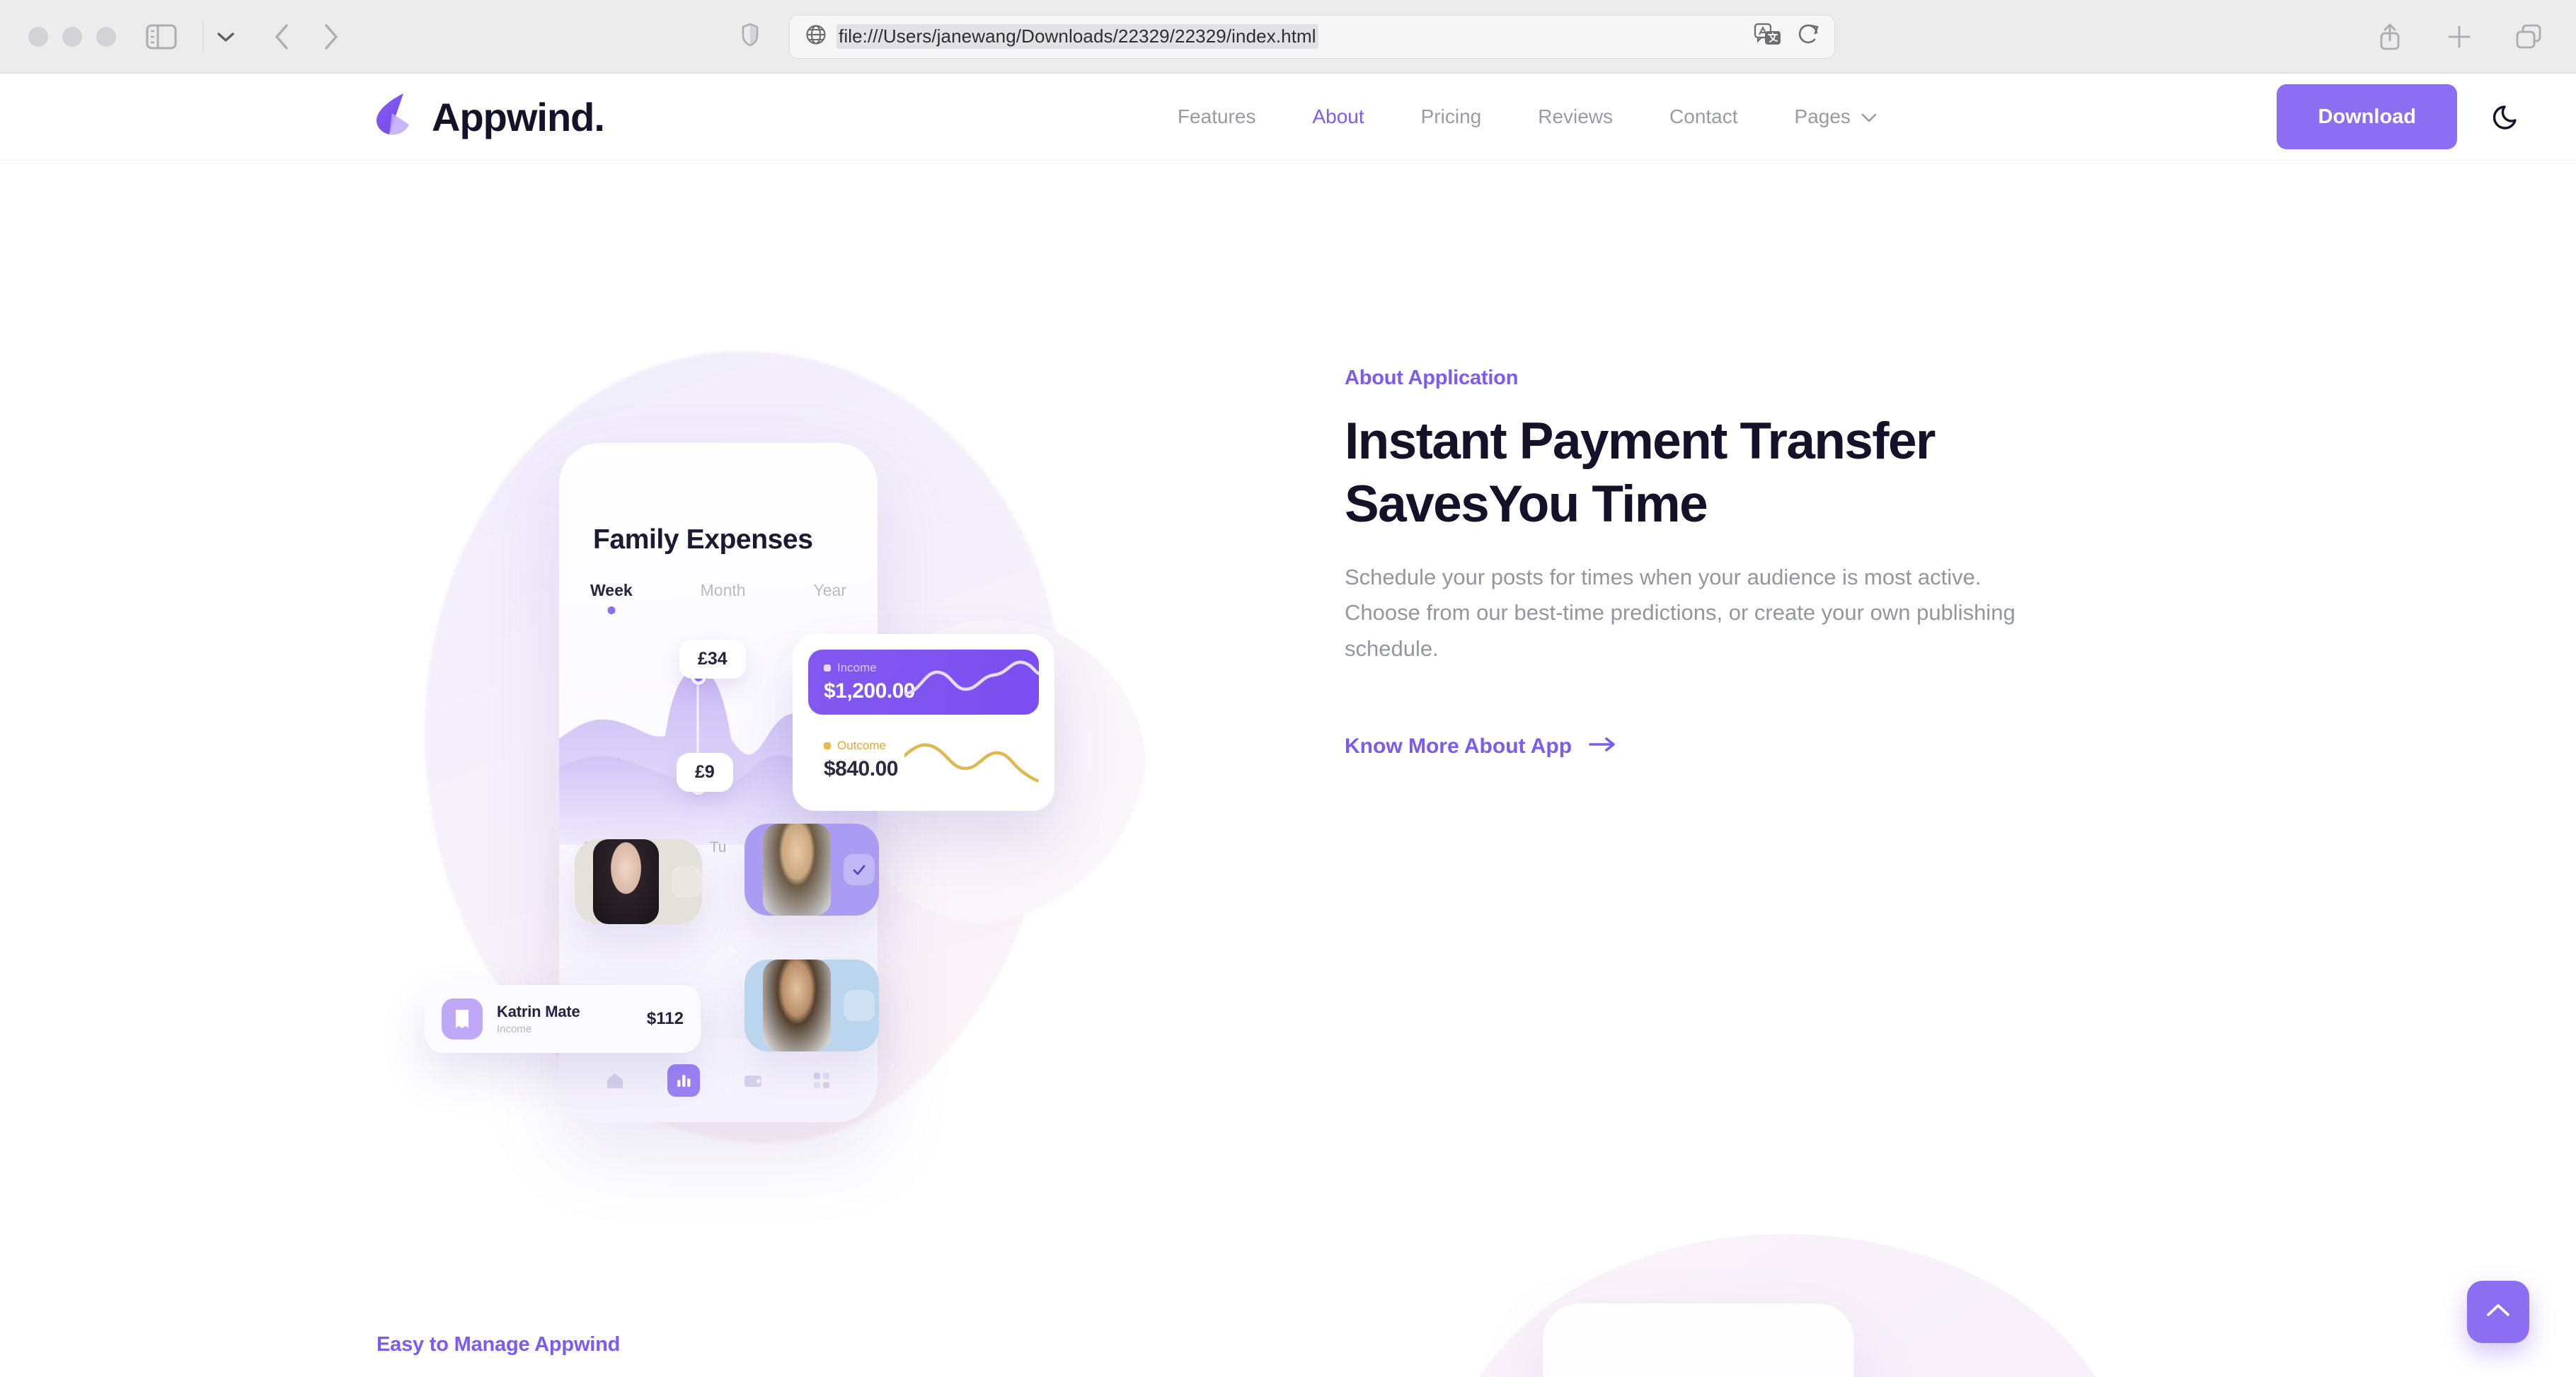 The width and height of the screenshot is (2576, 1377). What do you see at coordinates (1338, 116) in the screenshot?
I see `nav-item-about: About` at bounding box center [1338, 116].